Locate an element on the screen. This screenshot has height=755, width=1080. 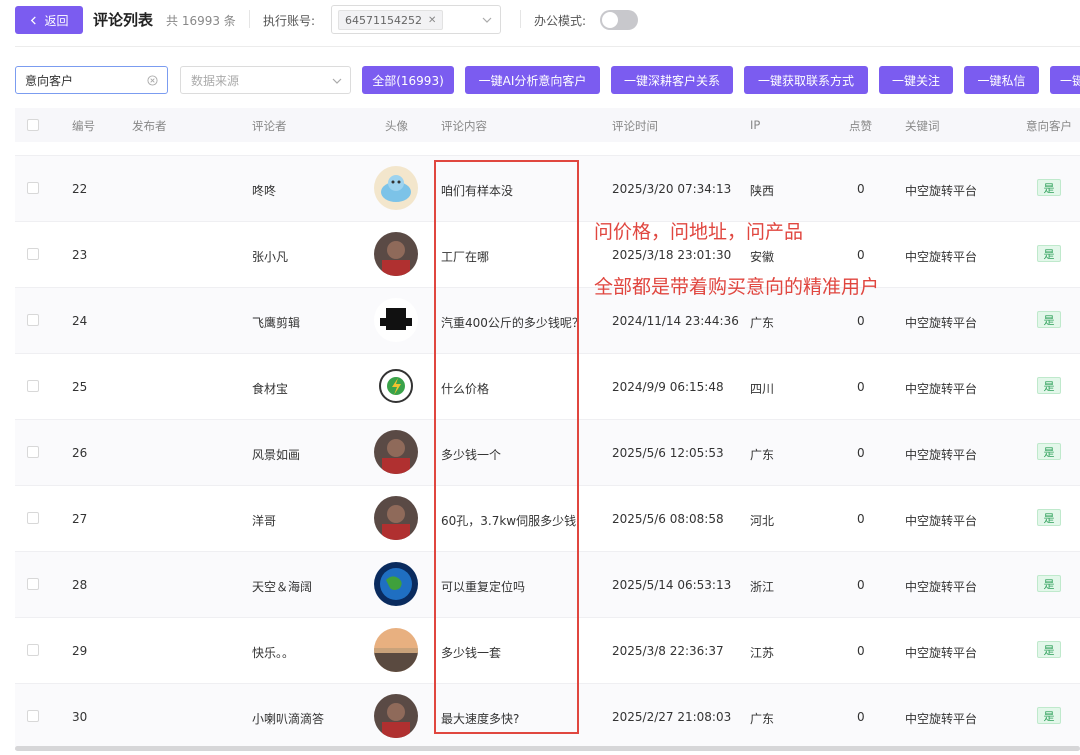
account-tag: 64571154252 ✕ is located at coordinates (391, 20).